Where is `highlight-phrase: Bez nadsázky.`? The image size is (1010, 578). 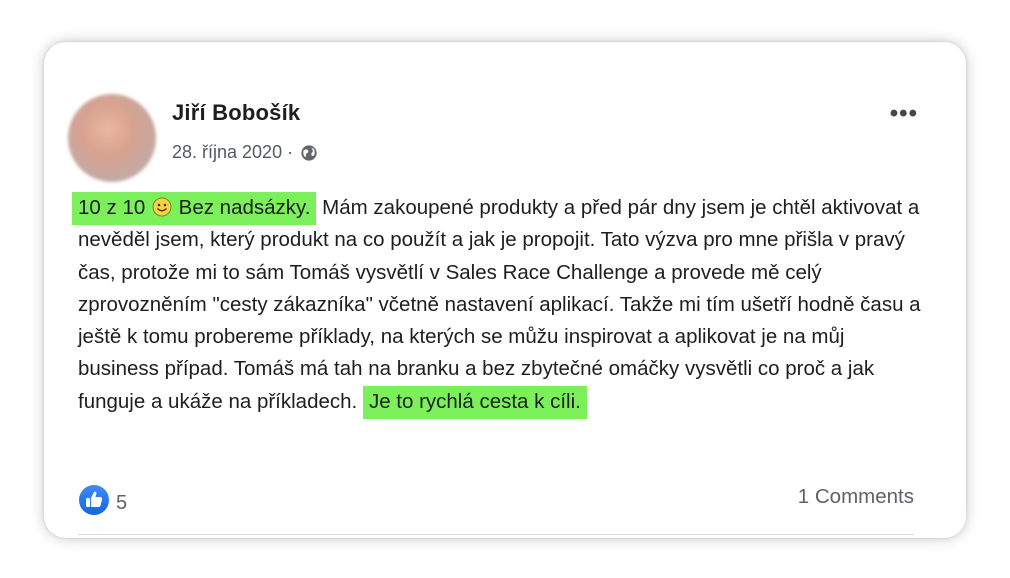 highlight-phrase: Bez nadsázky. is located at coordinates (244, 207).